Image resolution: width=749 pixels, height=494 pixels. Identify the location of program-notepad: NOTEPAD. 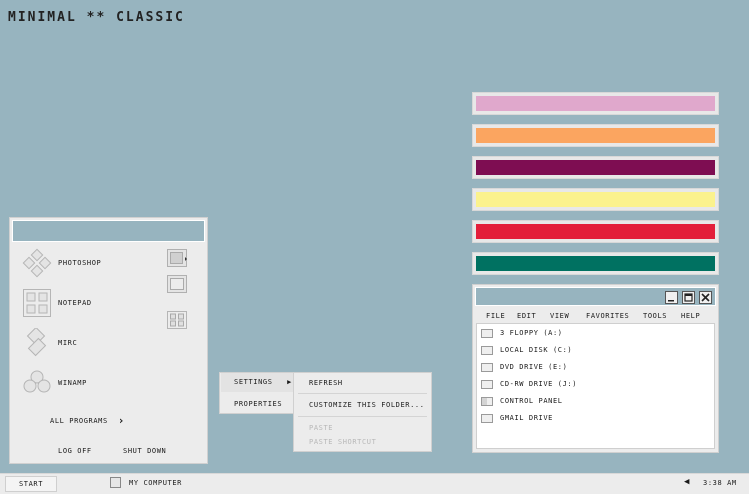
(57, 303).